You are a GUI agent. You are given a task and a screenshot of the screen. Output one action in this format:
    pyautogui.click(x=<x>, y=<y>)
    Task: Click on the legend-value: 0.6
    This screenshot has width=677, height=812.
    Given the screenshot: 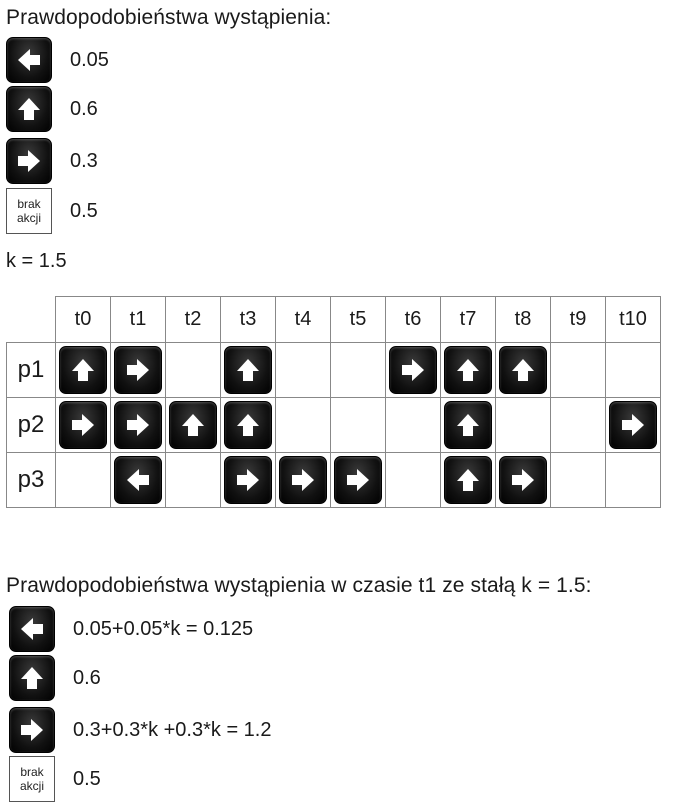 What is the action you would take?
    pyautogui.click(x=84, y=108)
    